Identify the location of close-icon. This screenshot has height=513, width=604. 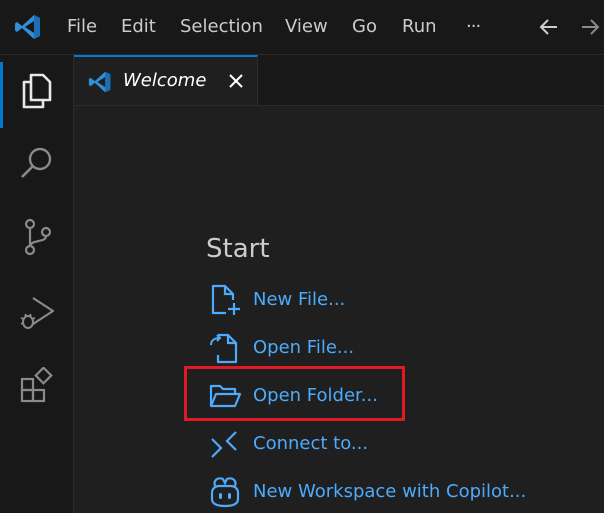
(236, 81).